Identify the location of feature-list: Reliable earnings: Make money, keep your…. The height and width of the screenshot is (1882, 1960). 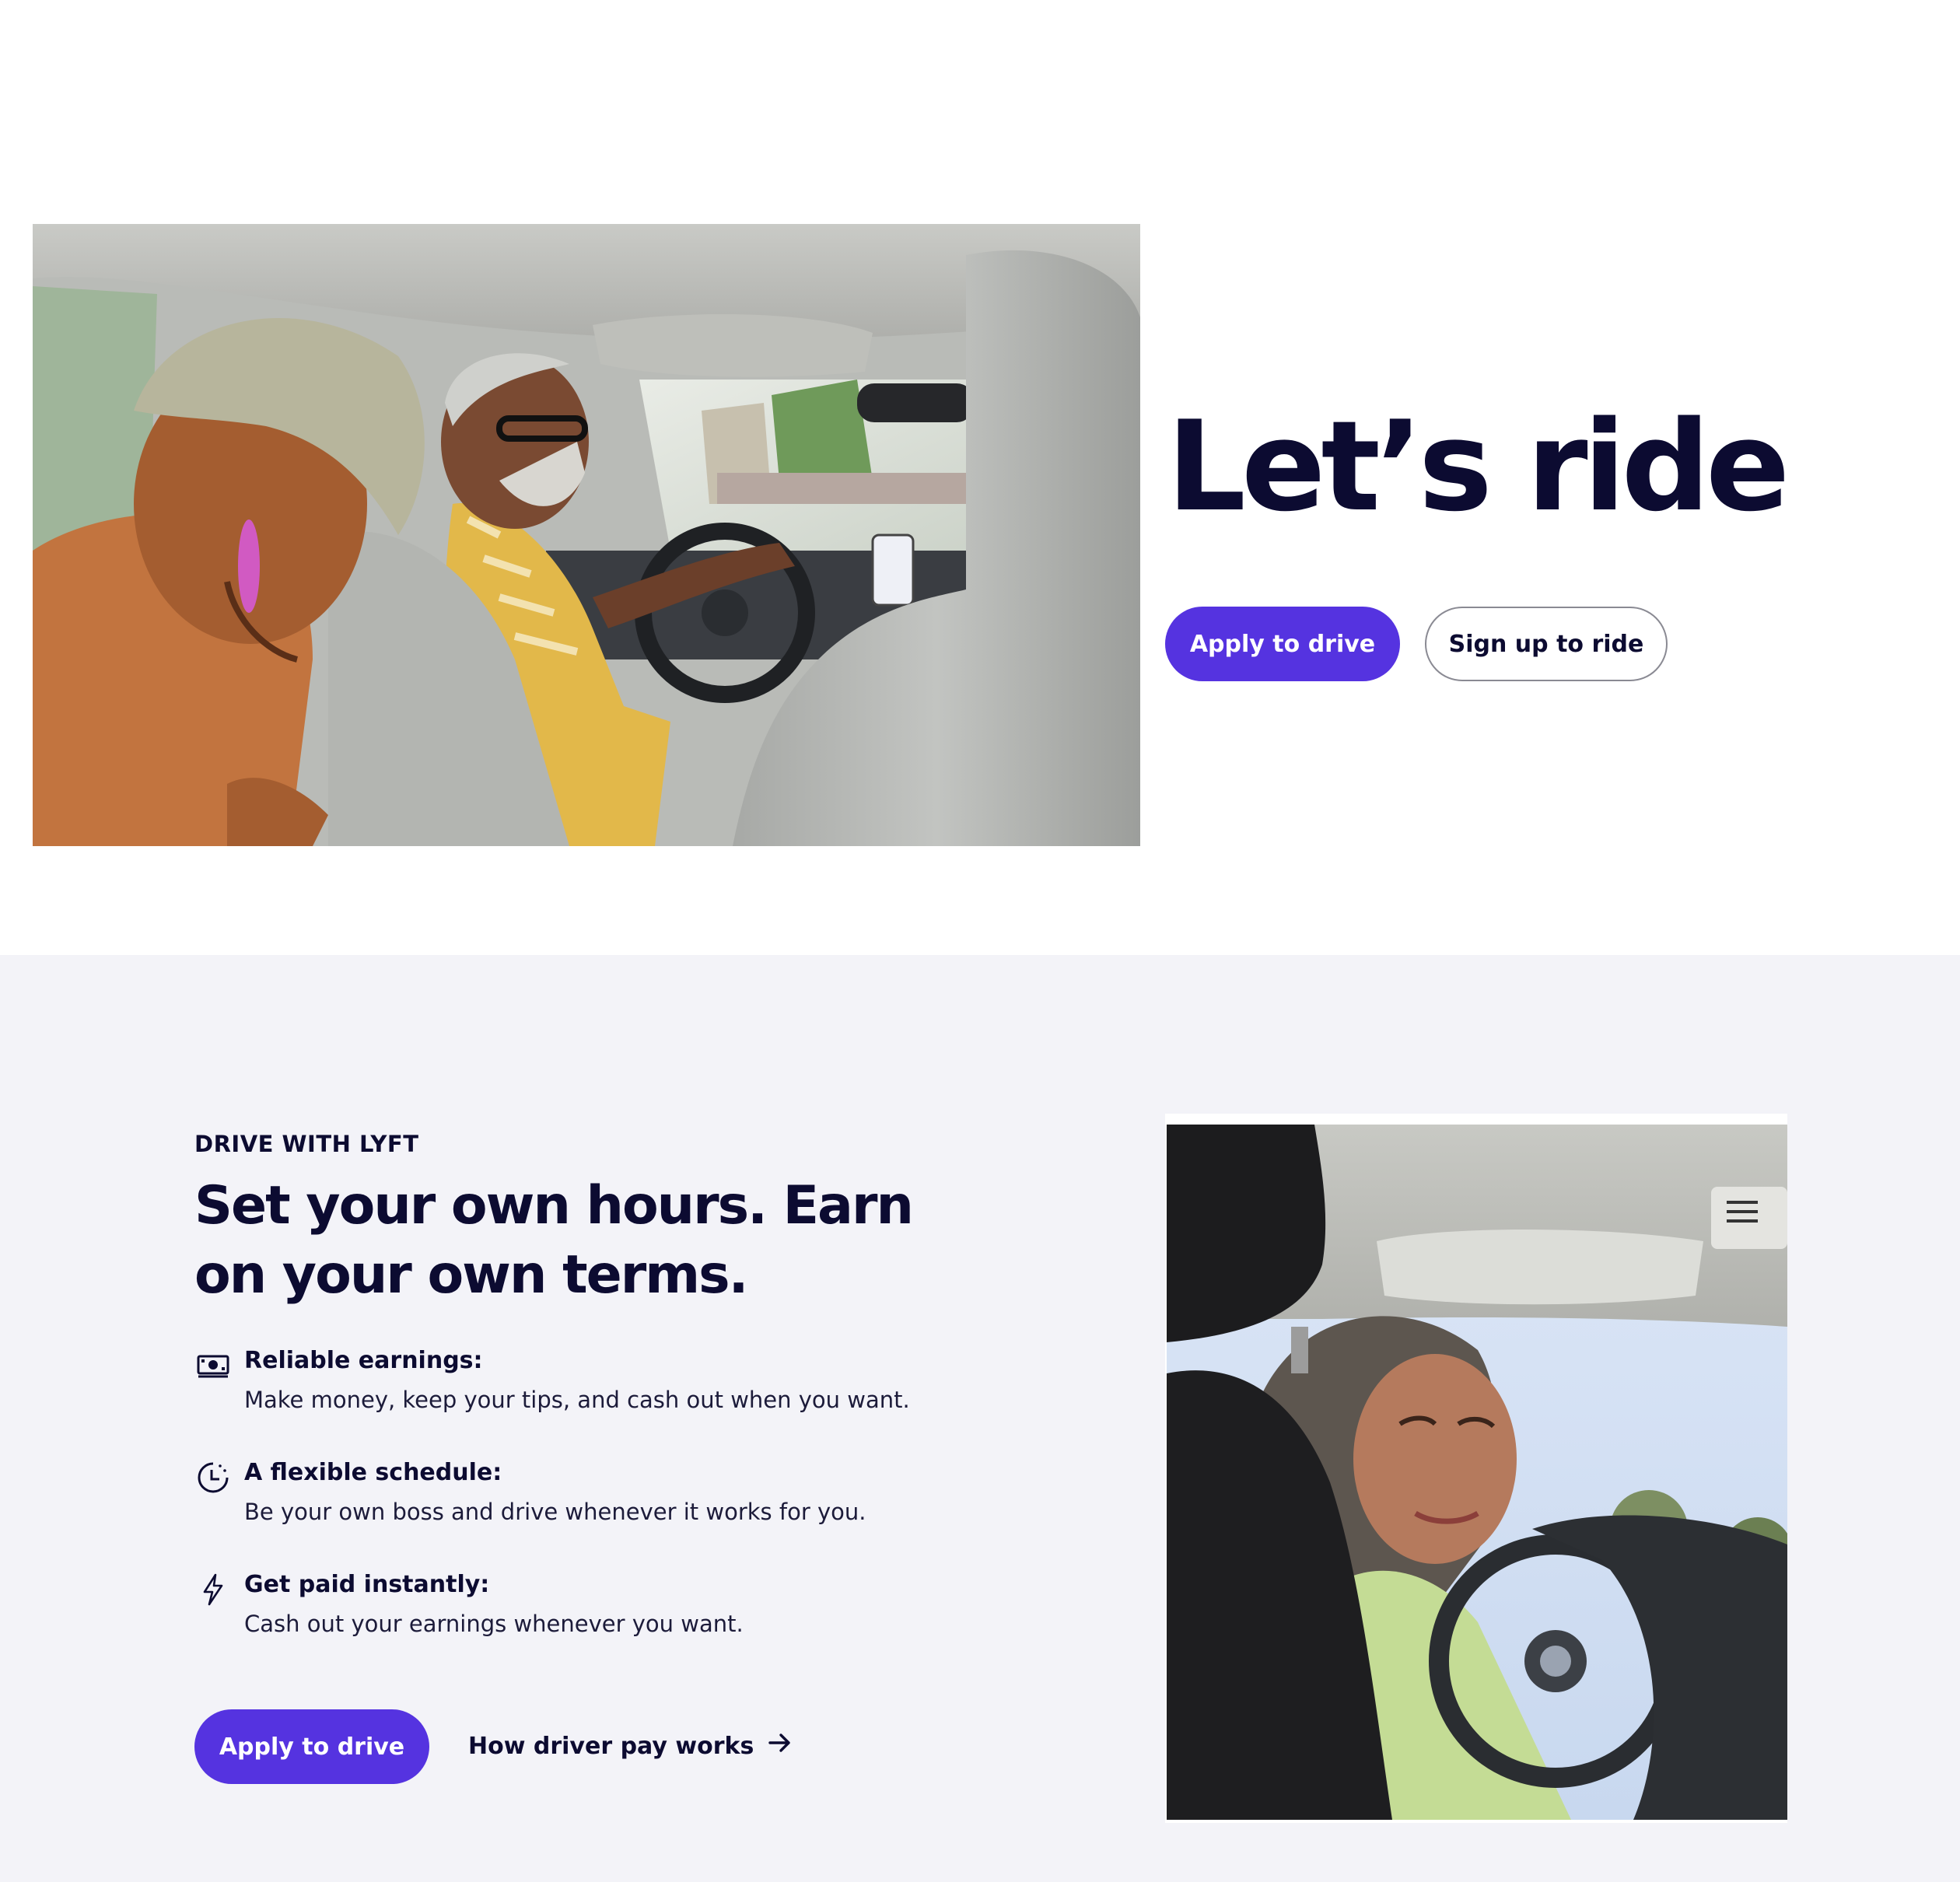
(583, 1513).